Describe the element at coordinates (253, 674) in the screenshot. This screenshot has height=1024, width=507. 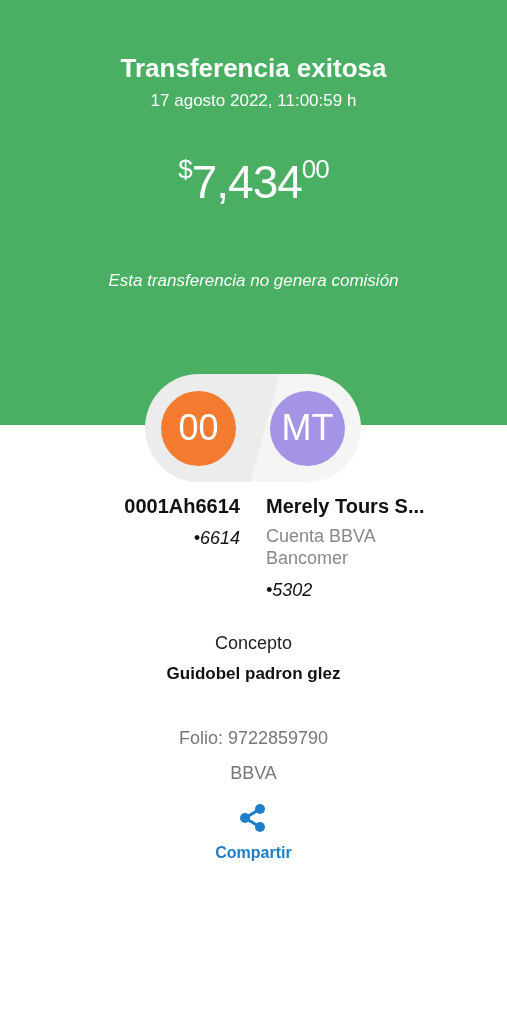
I see `concept-value: Guidobel padron glez` at that location.